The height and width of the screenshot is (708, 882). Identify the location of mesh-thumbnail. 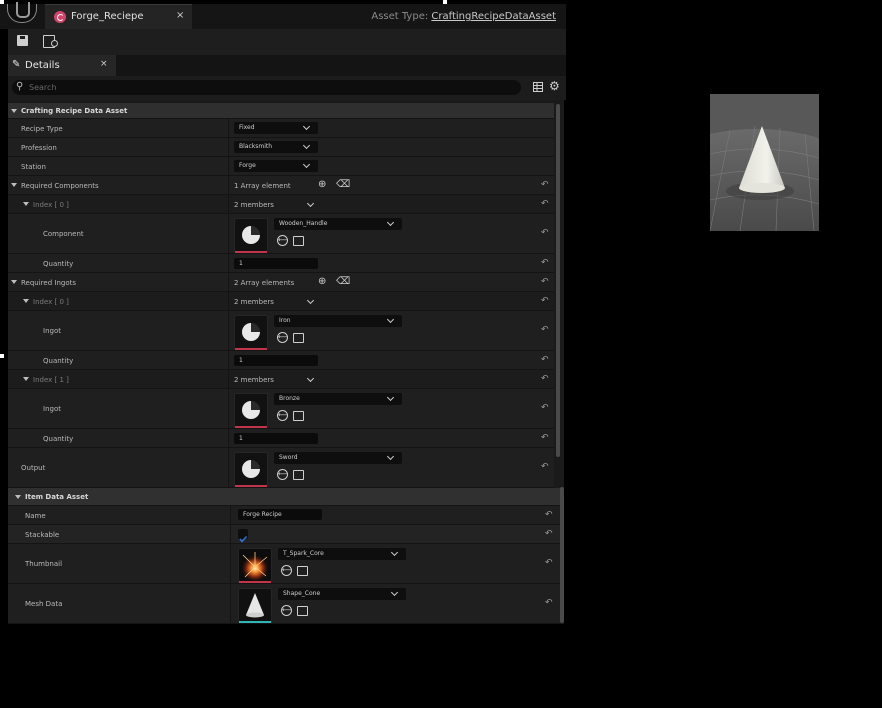
(255, 605).